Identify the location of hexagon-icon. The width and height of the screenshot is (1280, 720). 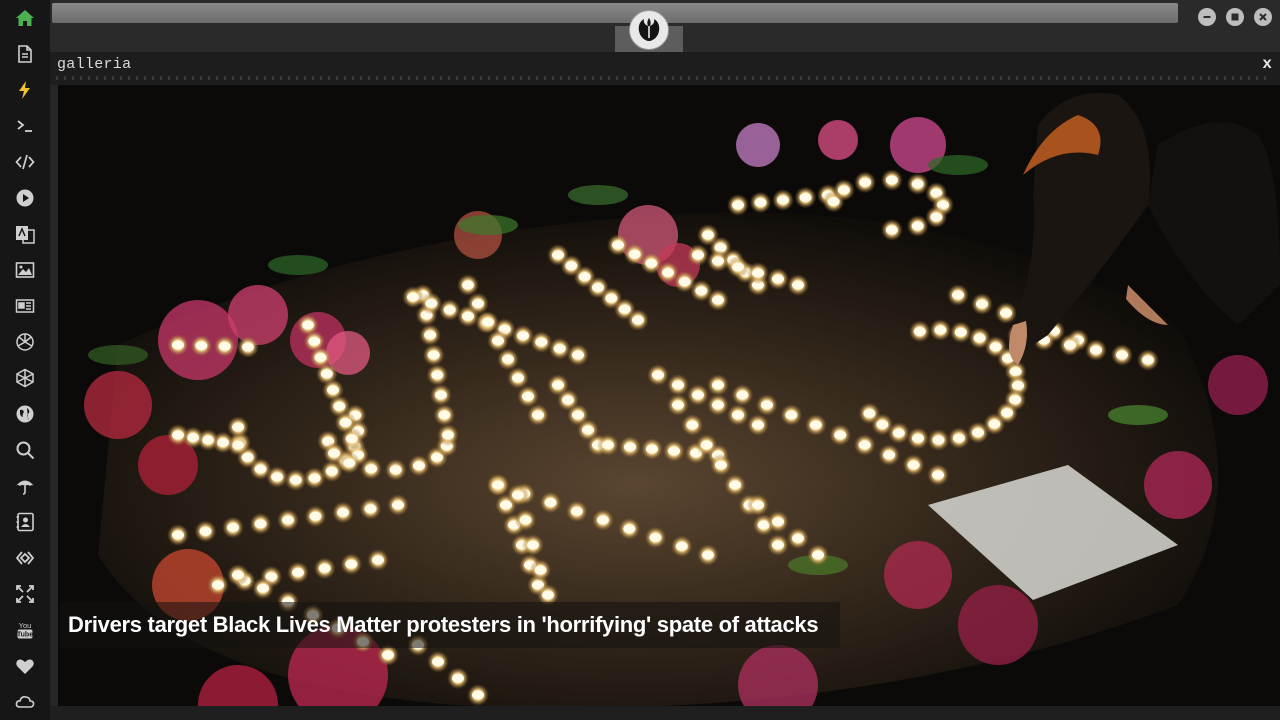
(25, 378).